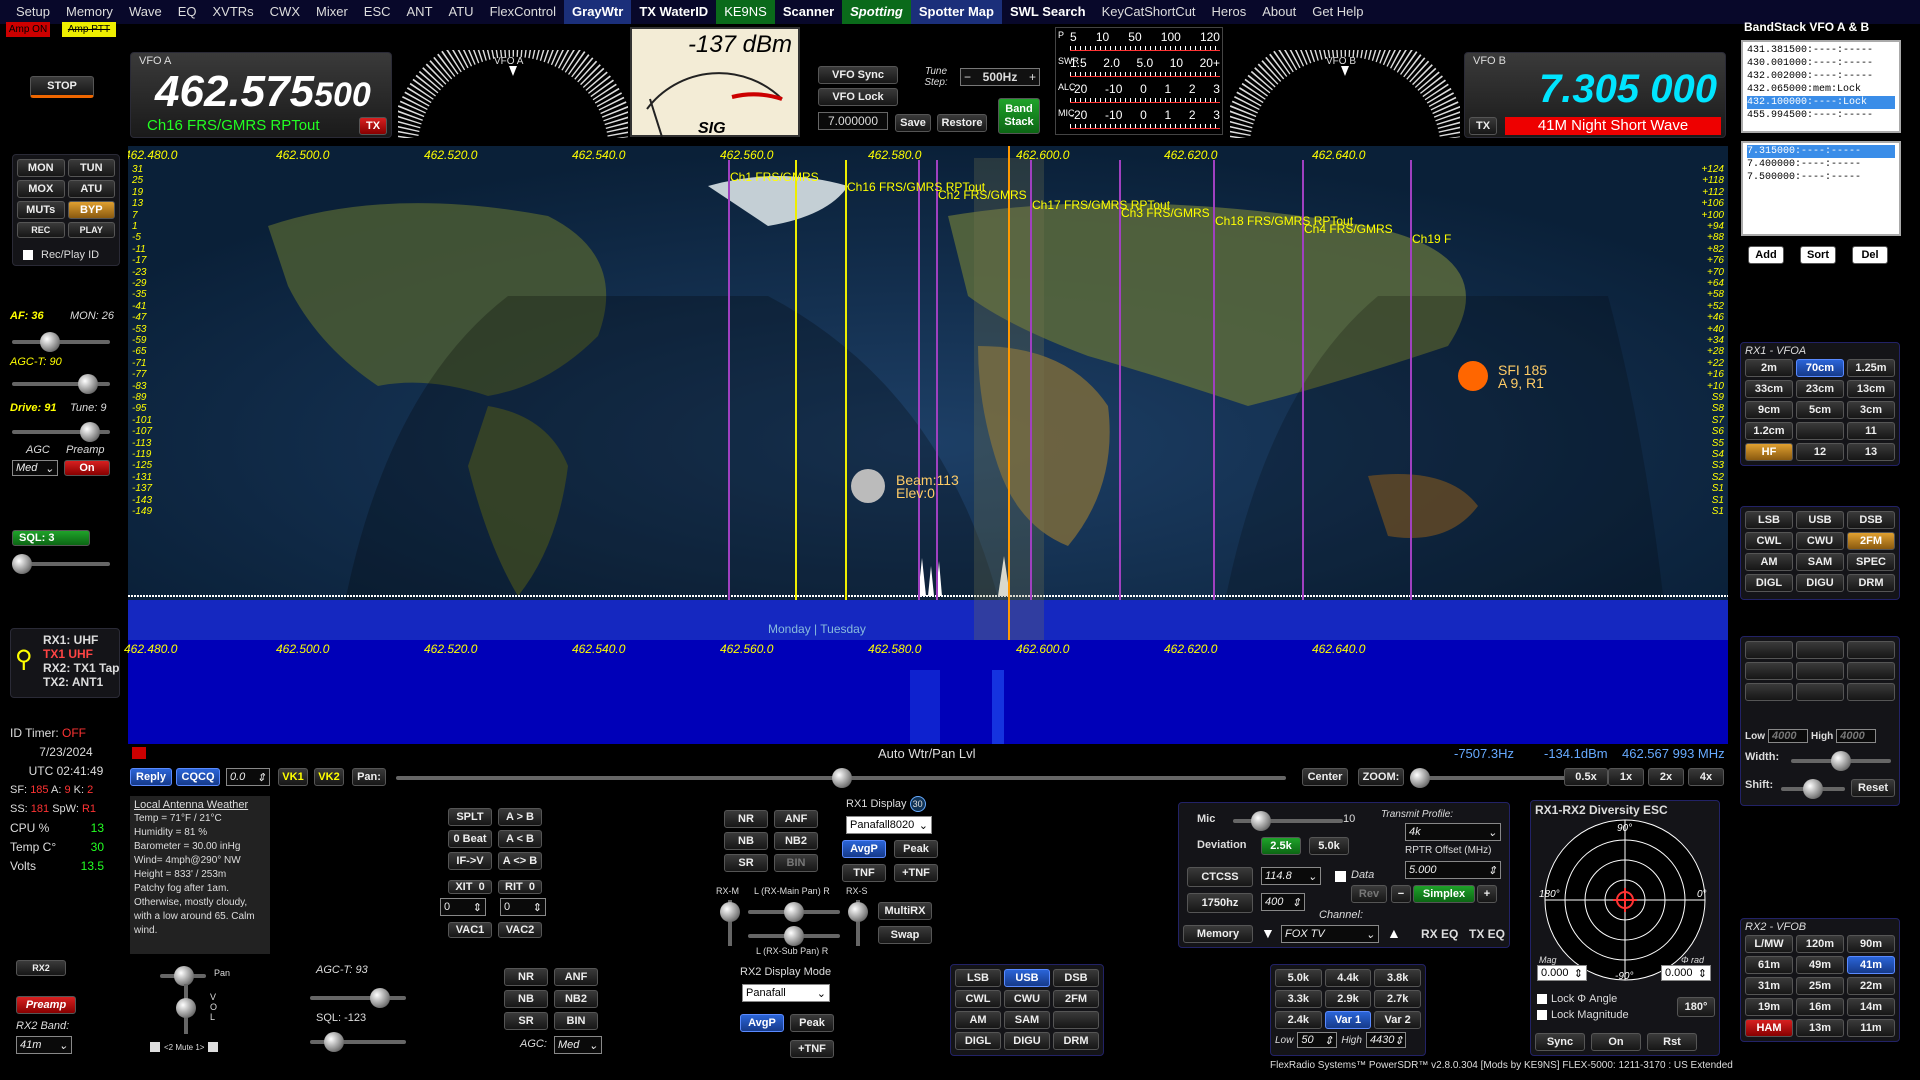  I want to click on stop-button: STOP, so click(62, 87).